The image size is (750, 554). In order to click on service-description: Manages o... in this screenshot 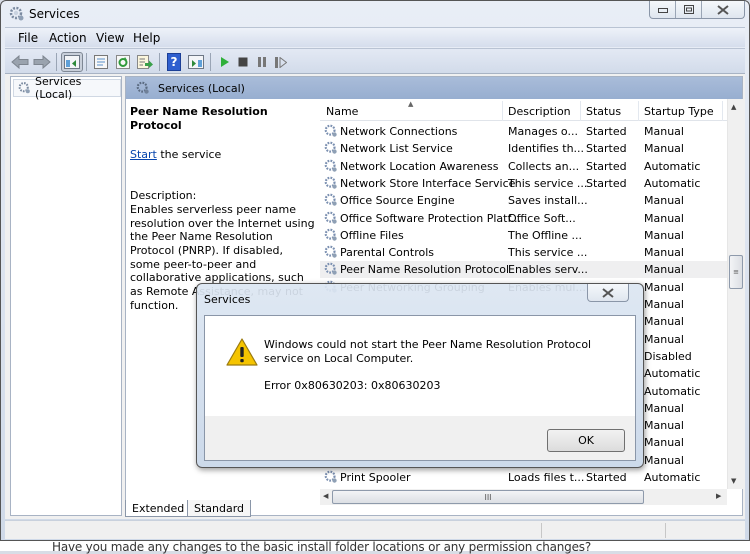, I will do `click(543, 131)`.